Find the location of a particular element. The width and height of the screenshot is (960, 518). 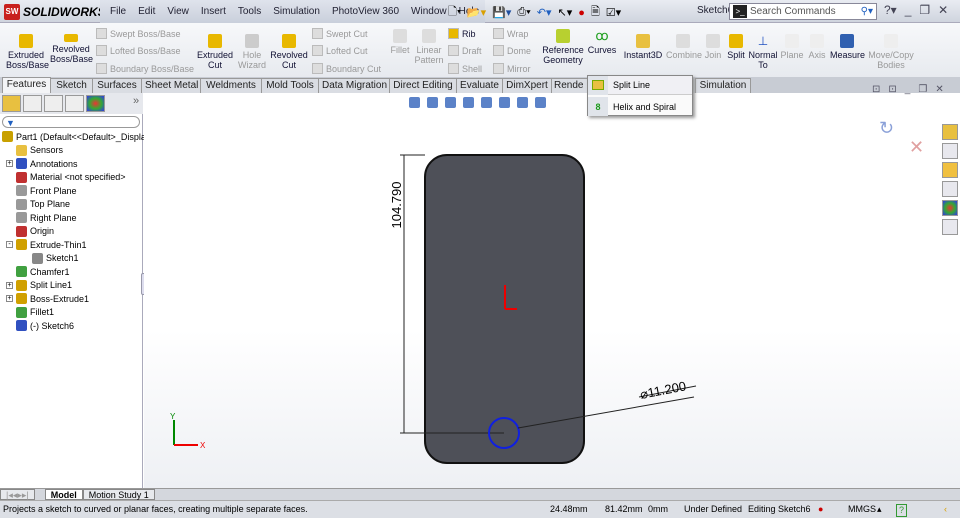

join-button: Join is located at coordinates (713, 46).